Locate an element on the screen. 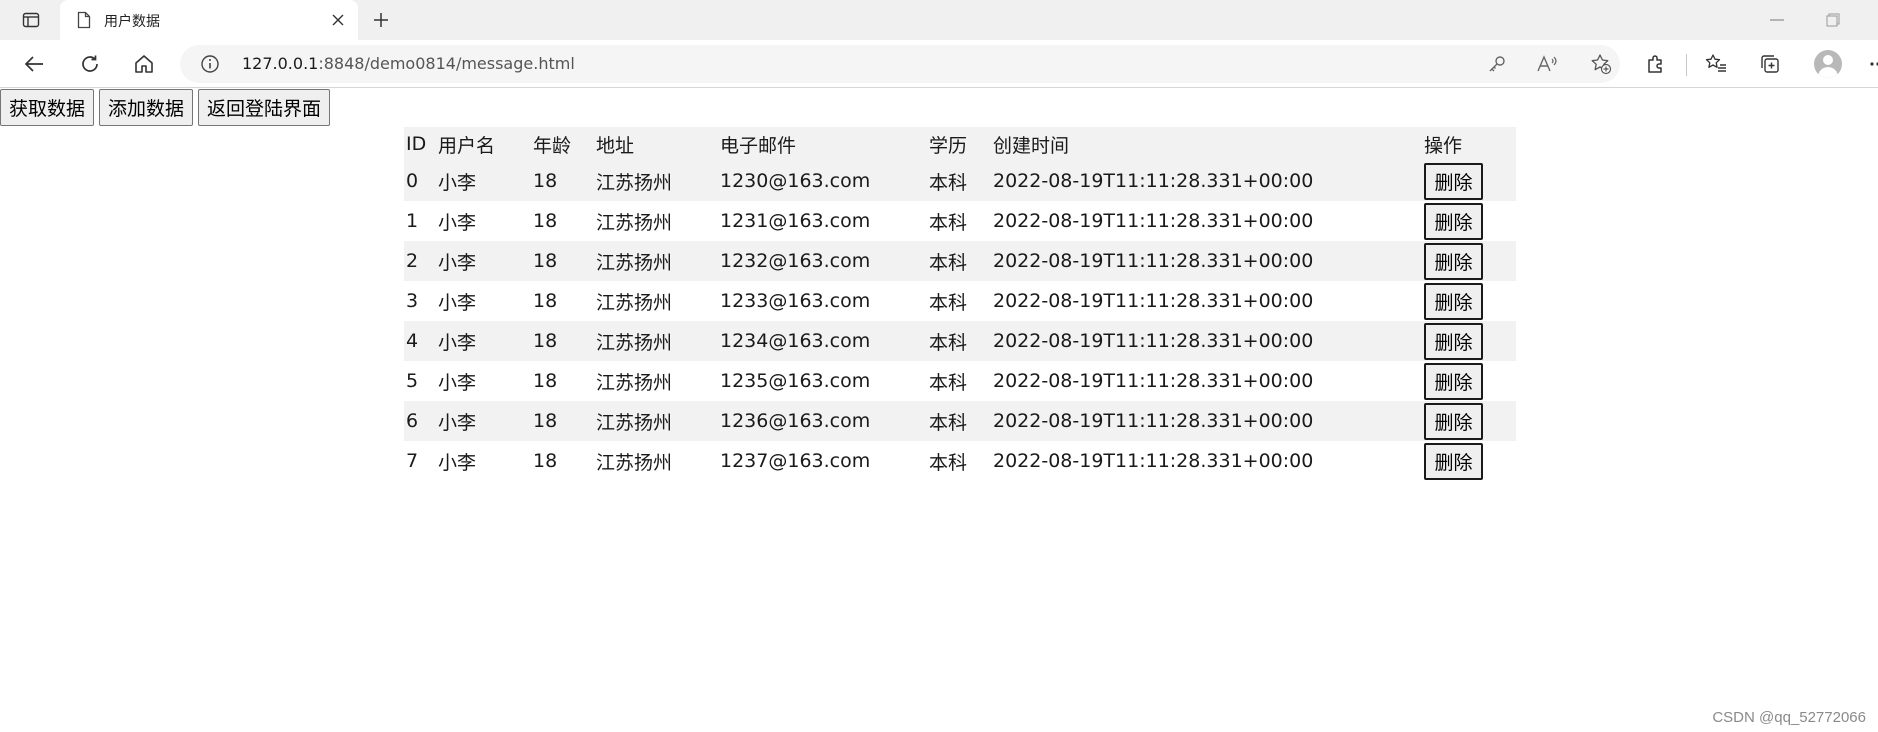  more-menu-button is located at coordinates (1872, 64).